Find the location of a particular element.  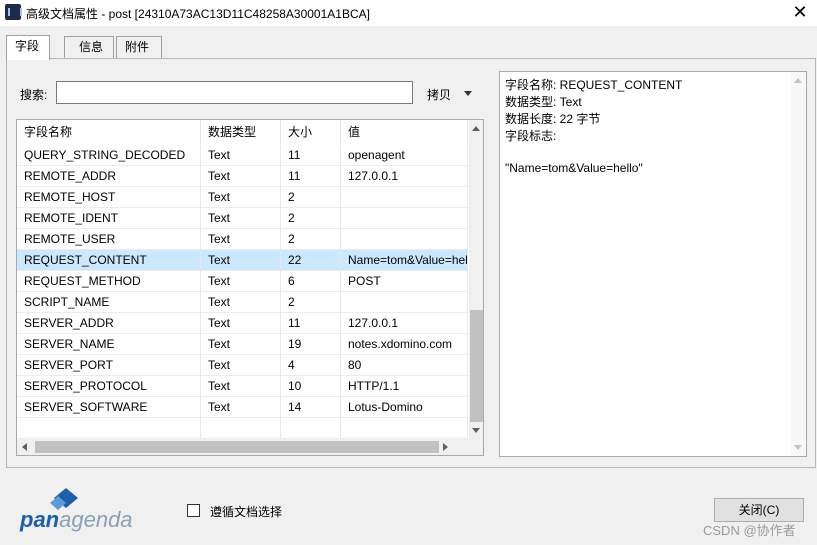

detail-value: "Name=tom&Value=hello" is located at coordinates (574, 168).